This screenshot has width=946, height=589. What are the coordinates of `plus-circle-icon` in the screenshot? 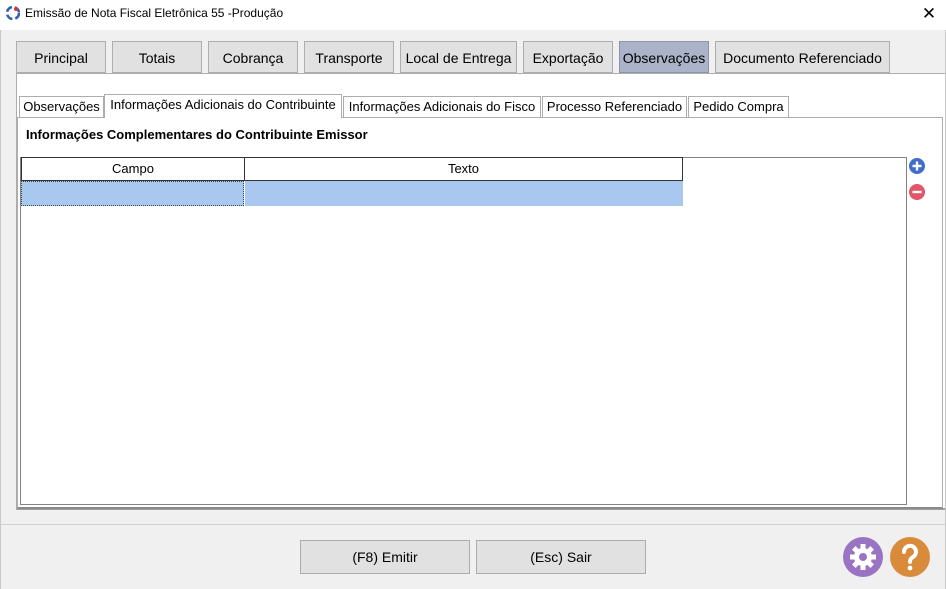 It's located at (917, 166).